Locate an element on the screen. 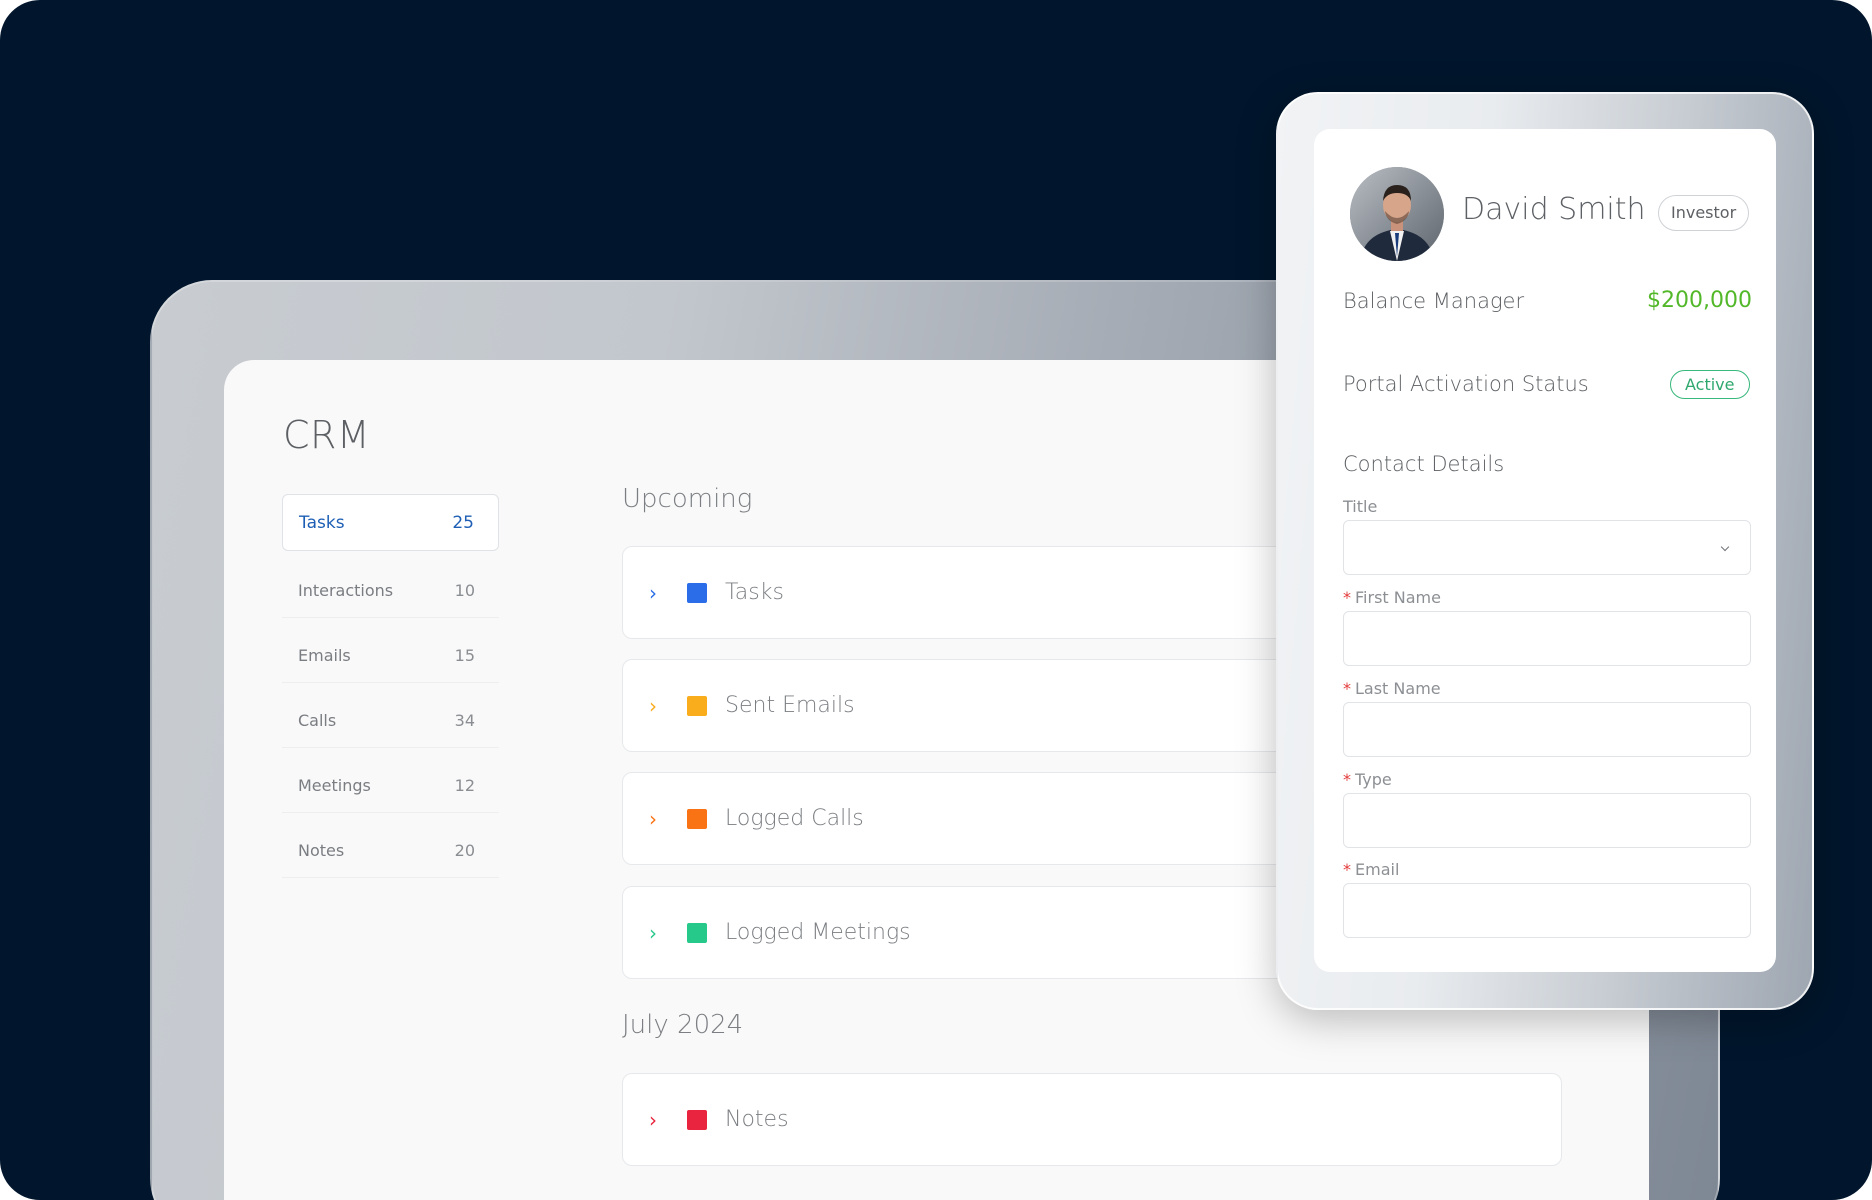  field-label-type: * Type is located at coordinates (1367, 779).